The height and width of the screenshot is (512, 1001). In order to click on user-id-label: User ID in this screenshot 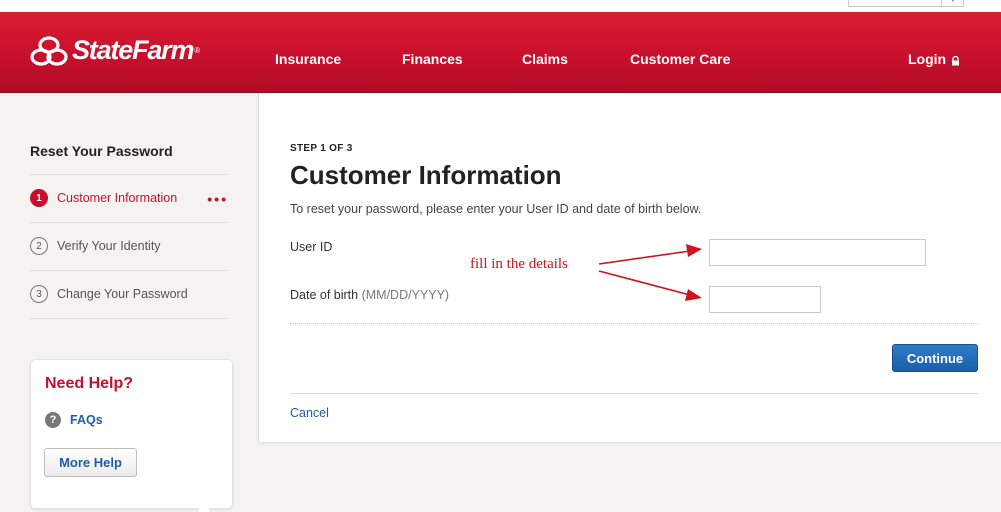, I will do `click(311, 247)`.